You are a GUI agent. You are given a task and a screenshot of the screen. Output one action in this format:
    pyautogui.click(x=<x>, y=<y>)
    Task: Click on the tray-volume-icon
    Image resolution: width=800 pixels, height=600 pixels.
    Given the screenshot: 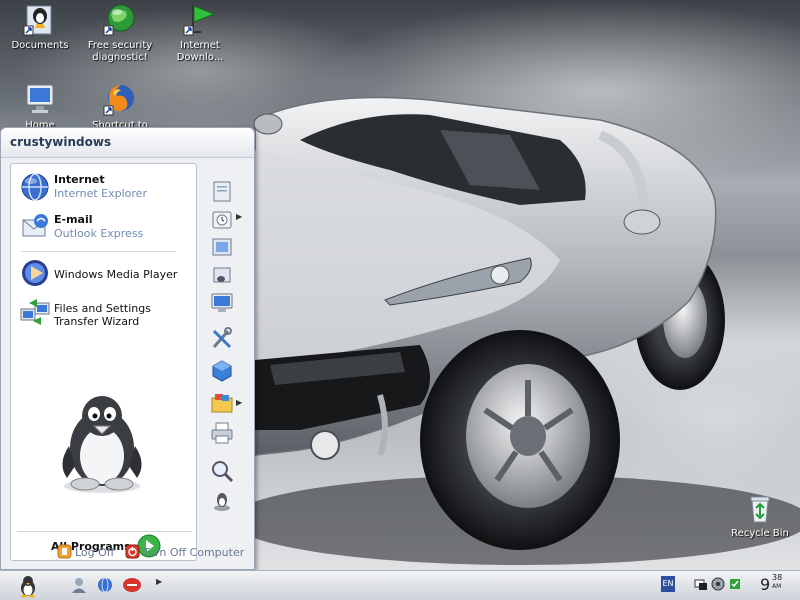 What is the action you would take?
    pyautogui.click(x=718, y=584)
    